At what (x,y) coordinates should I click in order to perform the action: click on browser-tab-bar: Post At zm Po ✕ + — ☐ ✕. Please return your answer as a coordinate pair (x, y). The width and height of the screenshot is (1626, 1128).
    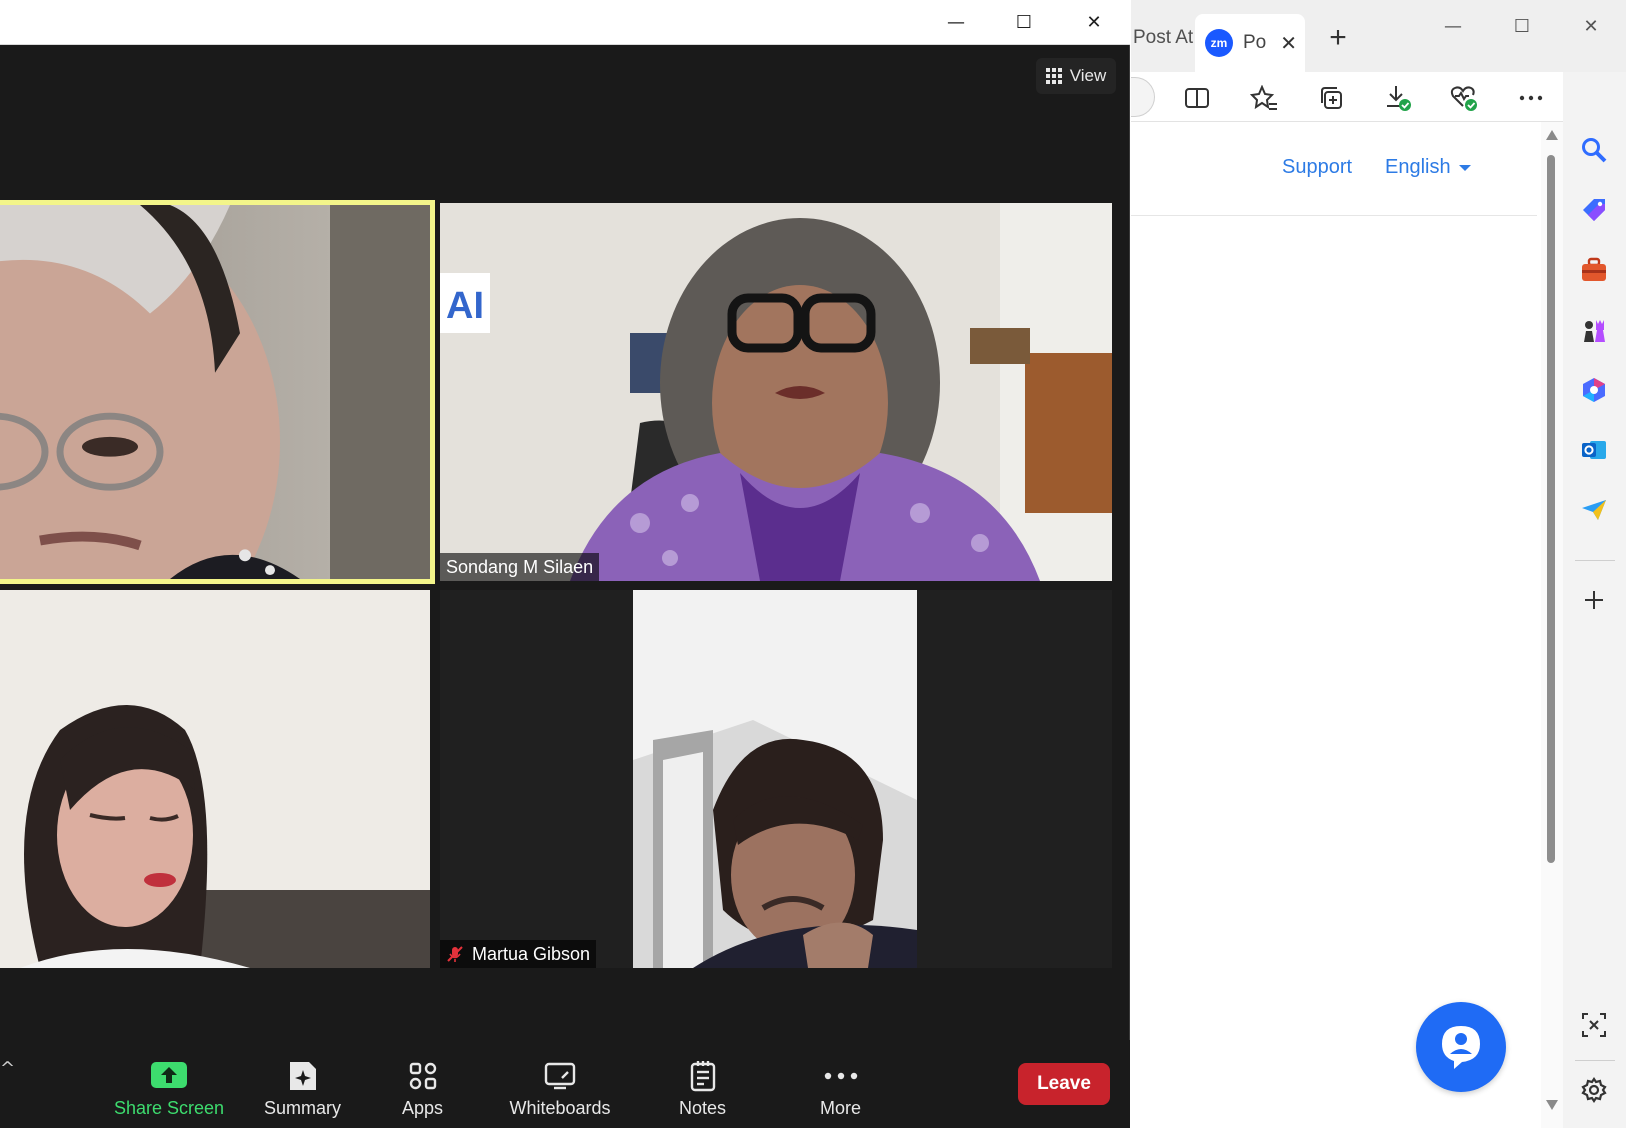
    Looking at the image, I should click on (1378, 36).